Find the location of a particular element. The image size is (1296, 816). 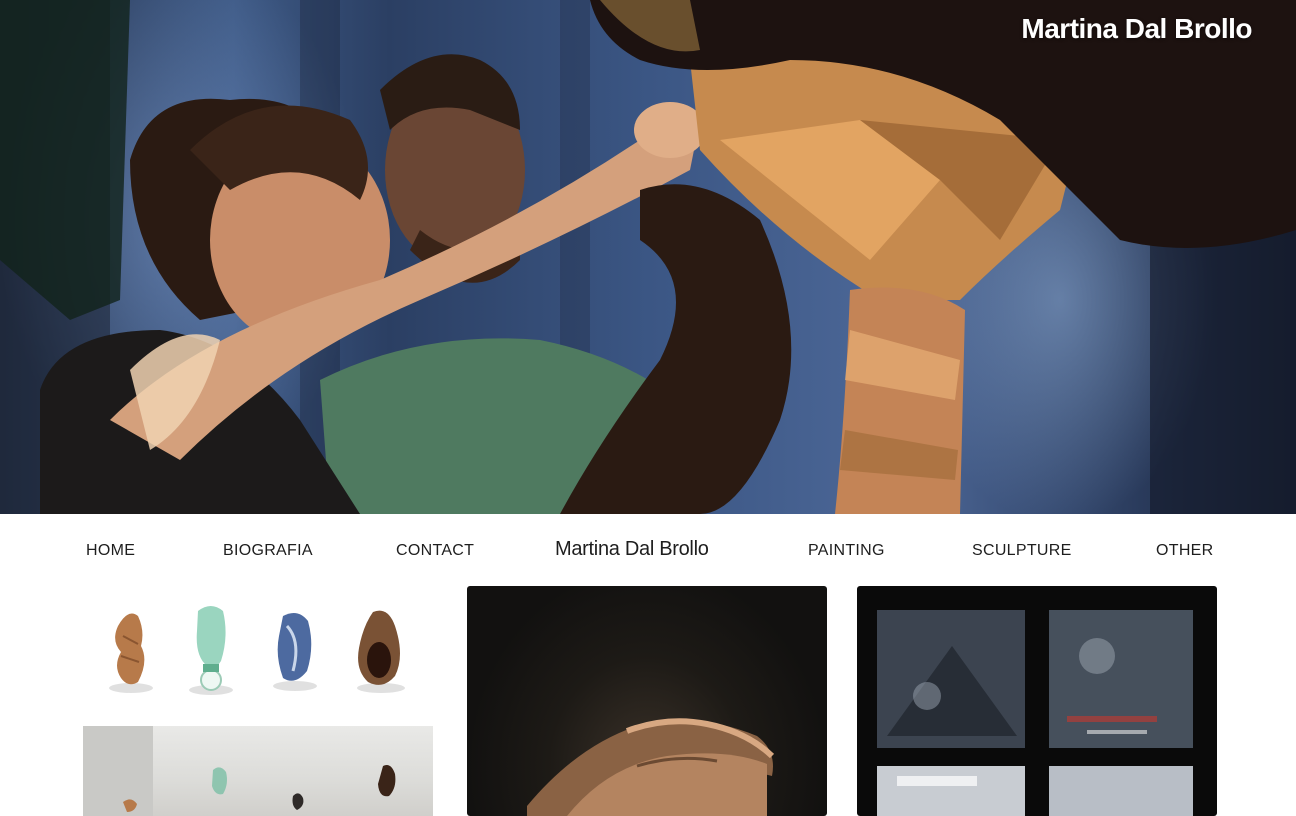

nav-brand-logo: Martina Dal Brollo is located at coordinates (632, 549).